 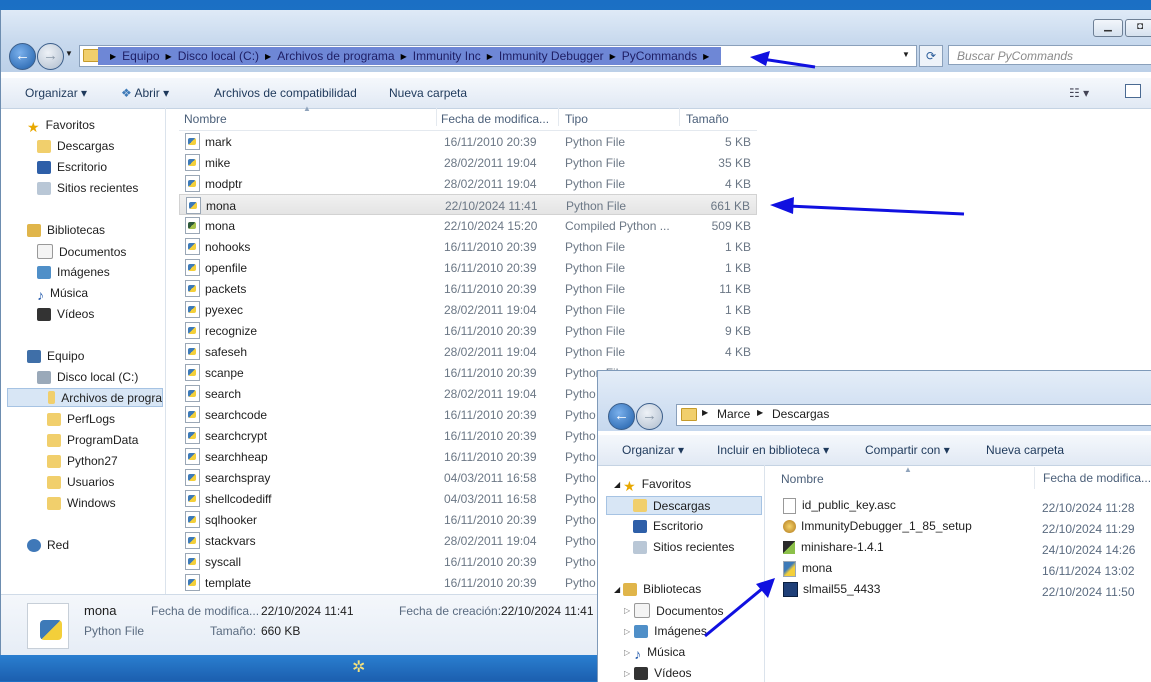 I want to click on annotation-arrow-address, so click(x=783, y=60).